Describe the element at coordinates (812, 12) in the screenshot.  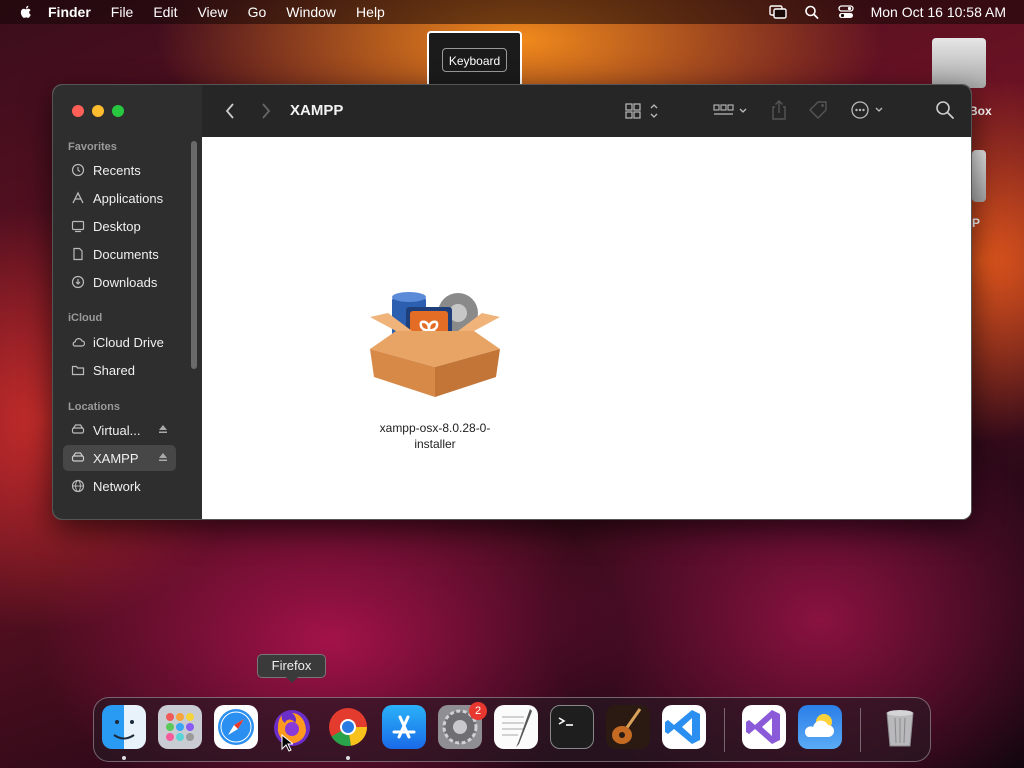
I see `spotlight-search-icon` at that location.